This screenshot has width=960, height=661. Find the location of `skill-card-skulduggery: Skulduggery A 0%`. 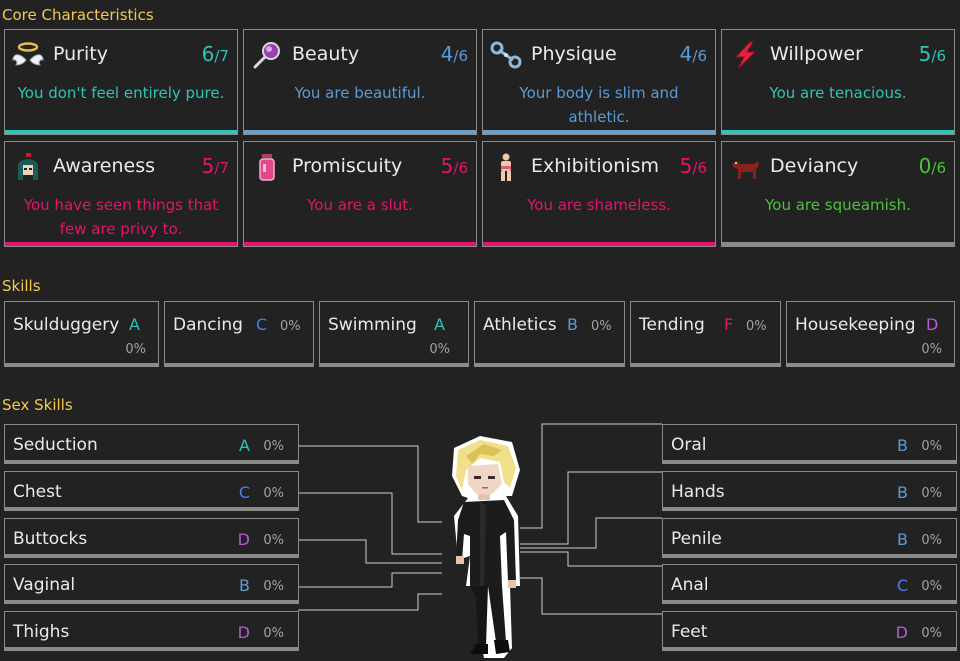

skill-card-skulduggery: Skulduggery A 0% is located at coordinates (81, 334).